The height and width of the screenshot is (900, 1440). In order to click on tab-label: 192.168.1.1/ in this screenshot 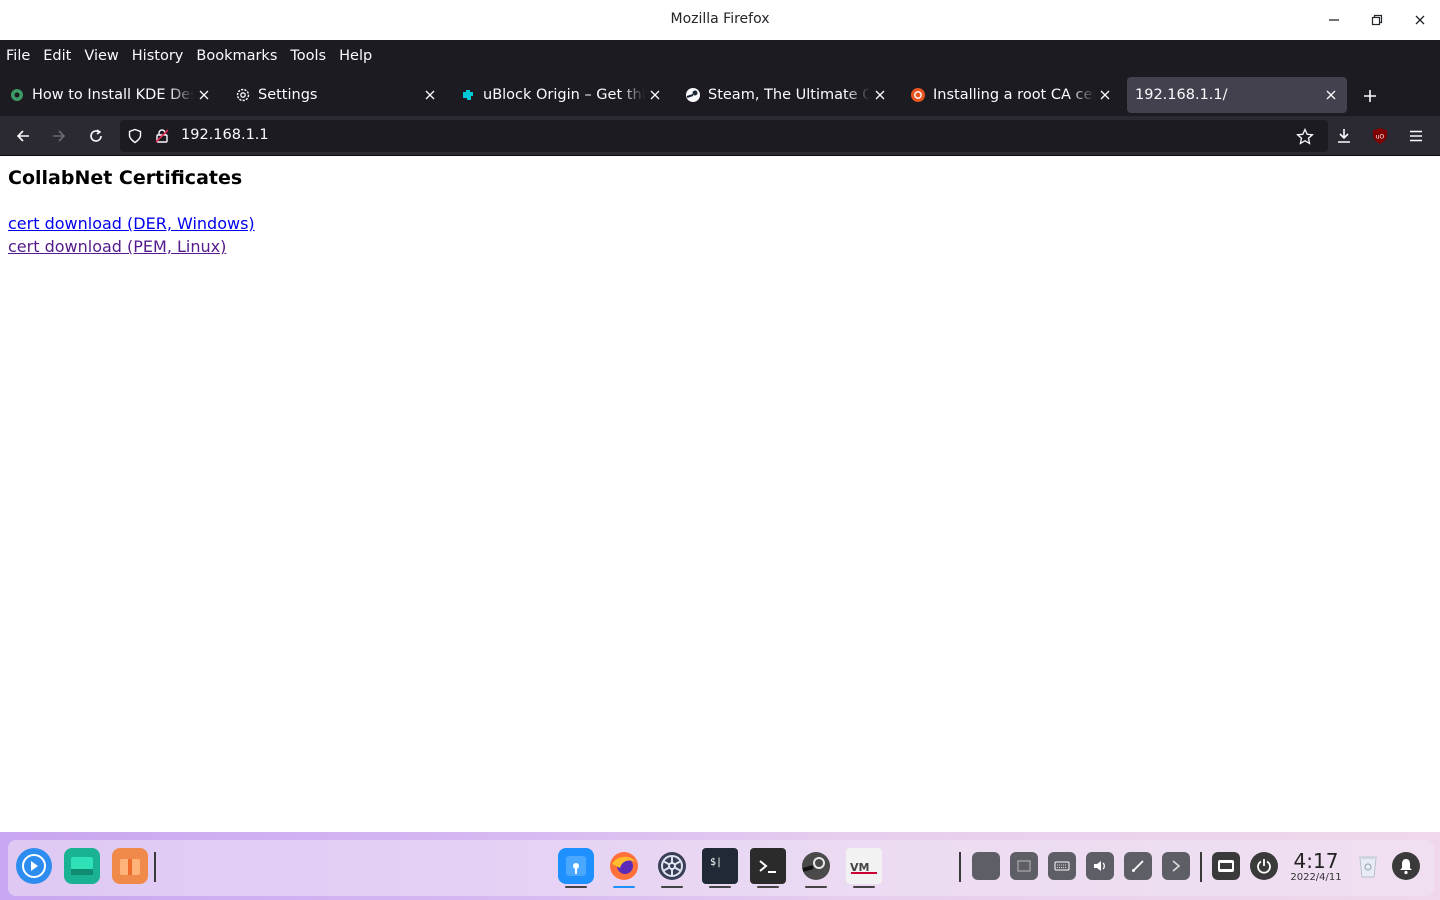, I will do `click(1181, 95)`.